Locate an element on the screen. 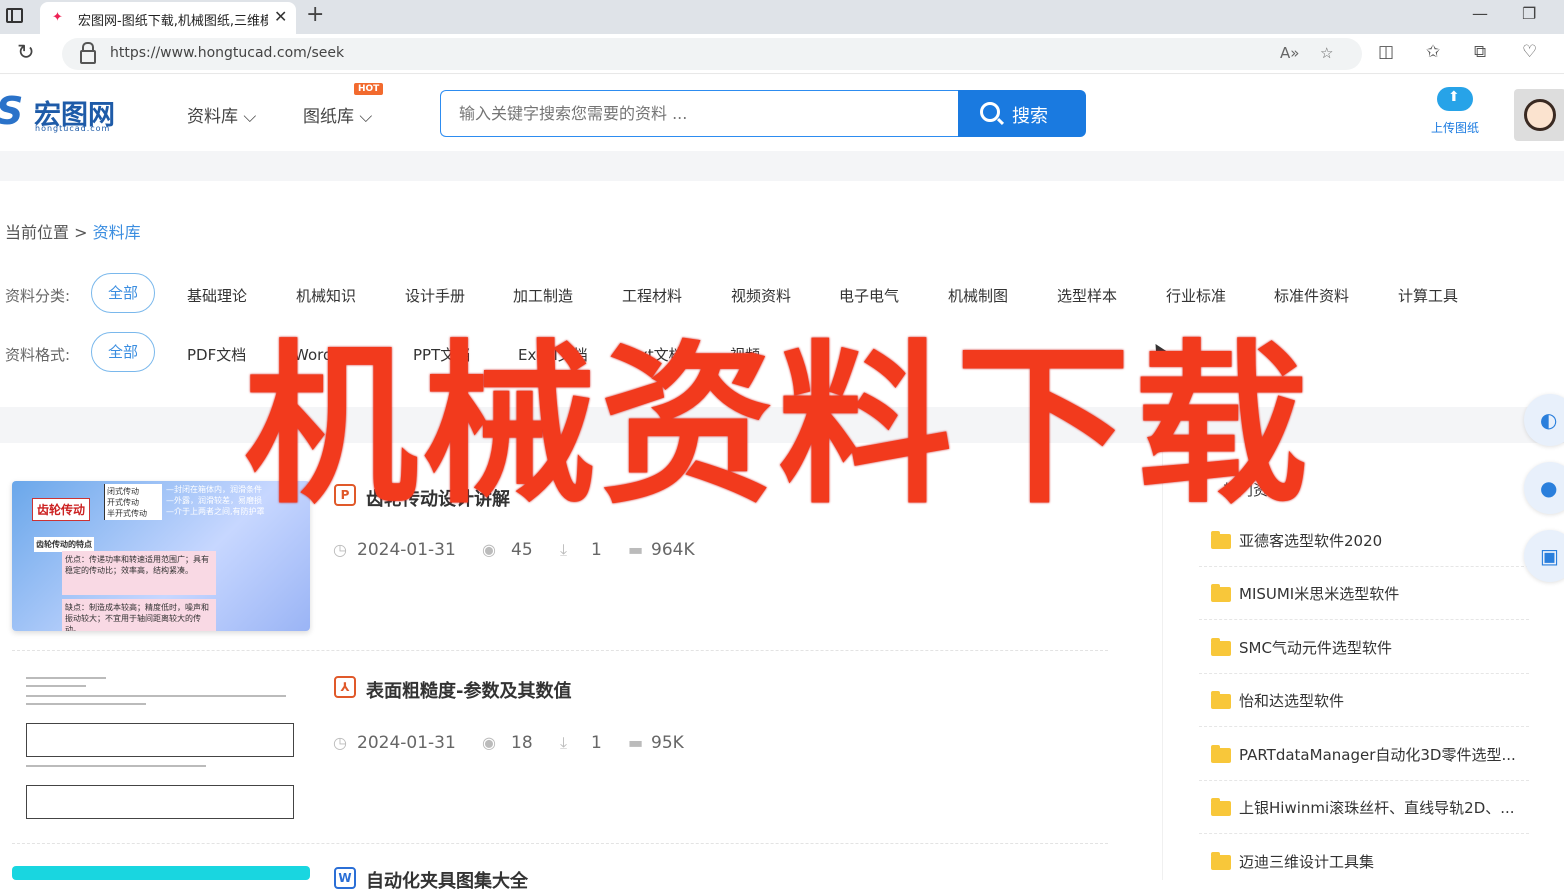 Image resolution: width=1564 pixels, height=893 pixels. new-tab-plus-icon: + is located at coordinates (315, 14).